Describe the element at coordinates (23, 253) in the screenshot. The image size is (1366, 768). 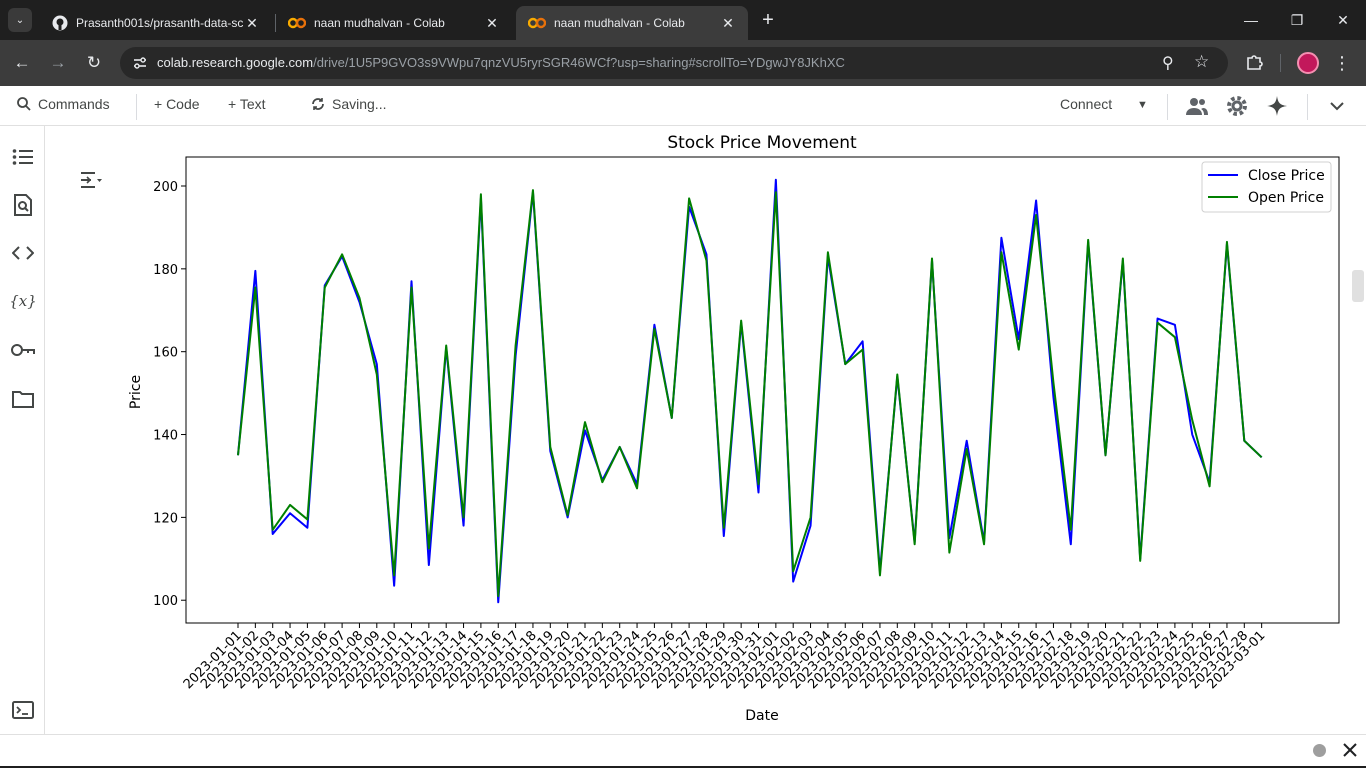
I see `code-snippets-icon` at that location.